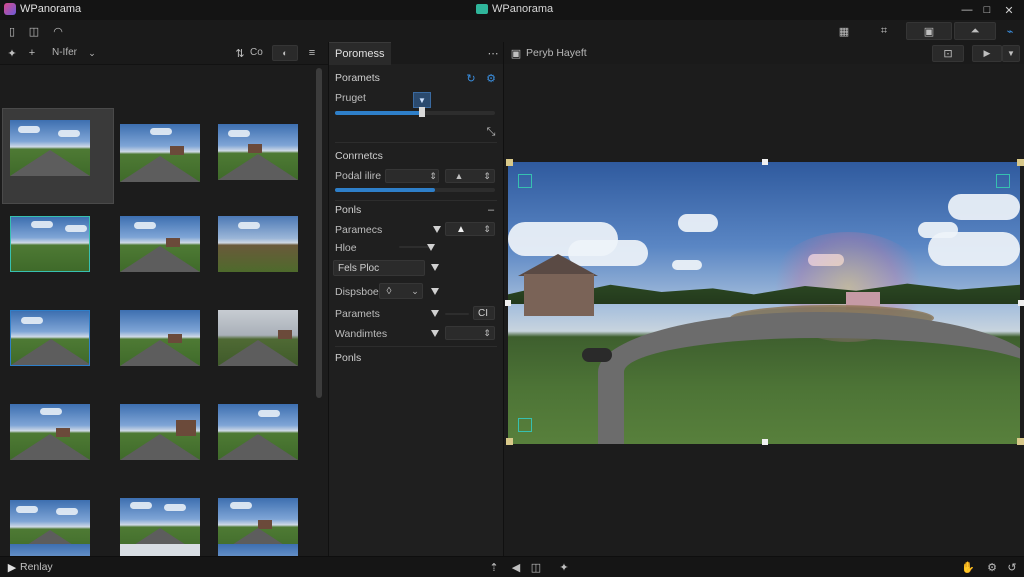  Describe the element at coordinates (491, 78) in the screenshot. I see `settings-icon: ⚙` at that location.